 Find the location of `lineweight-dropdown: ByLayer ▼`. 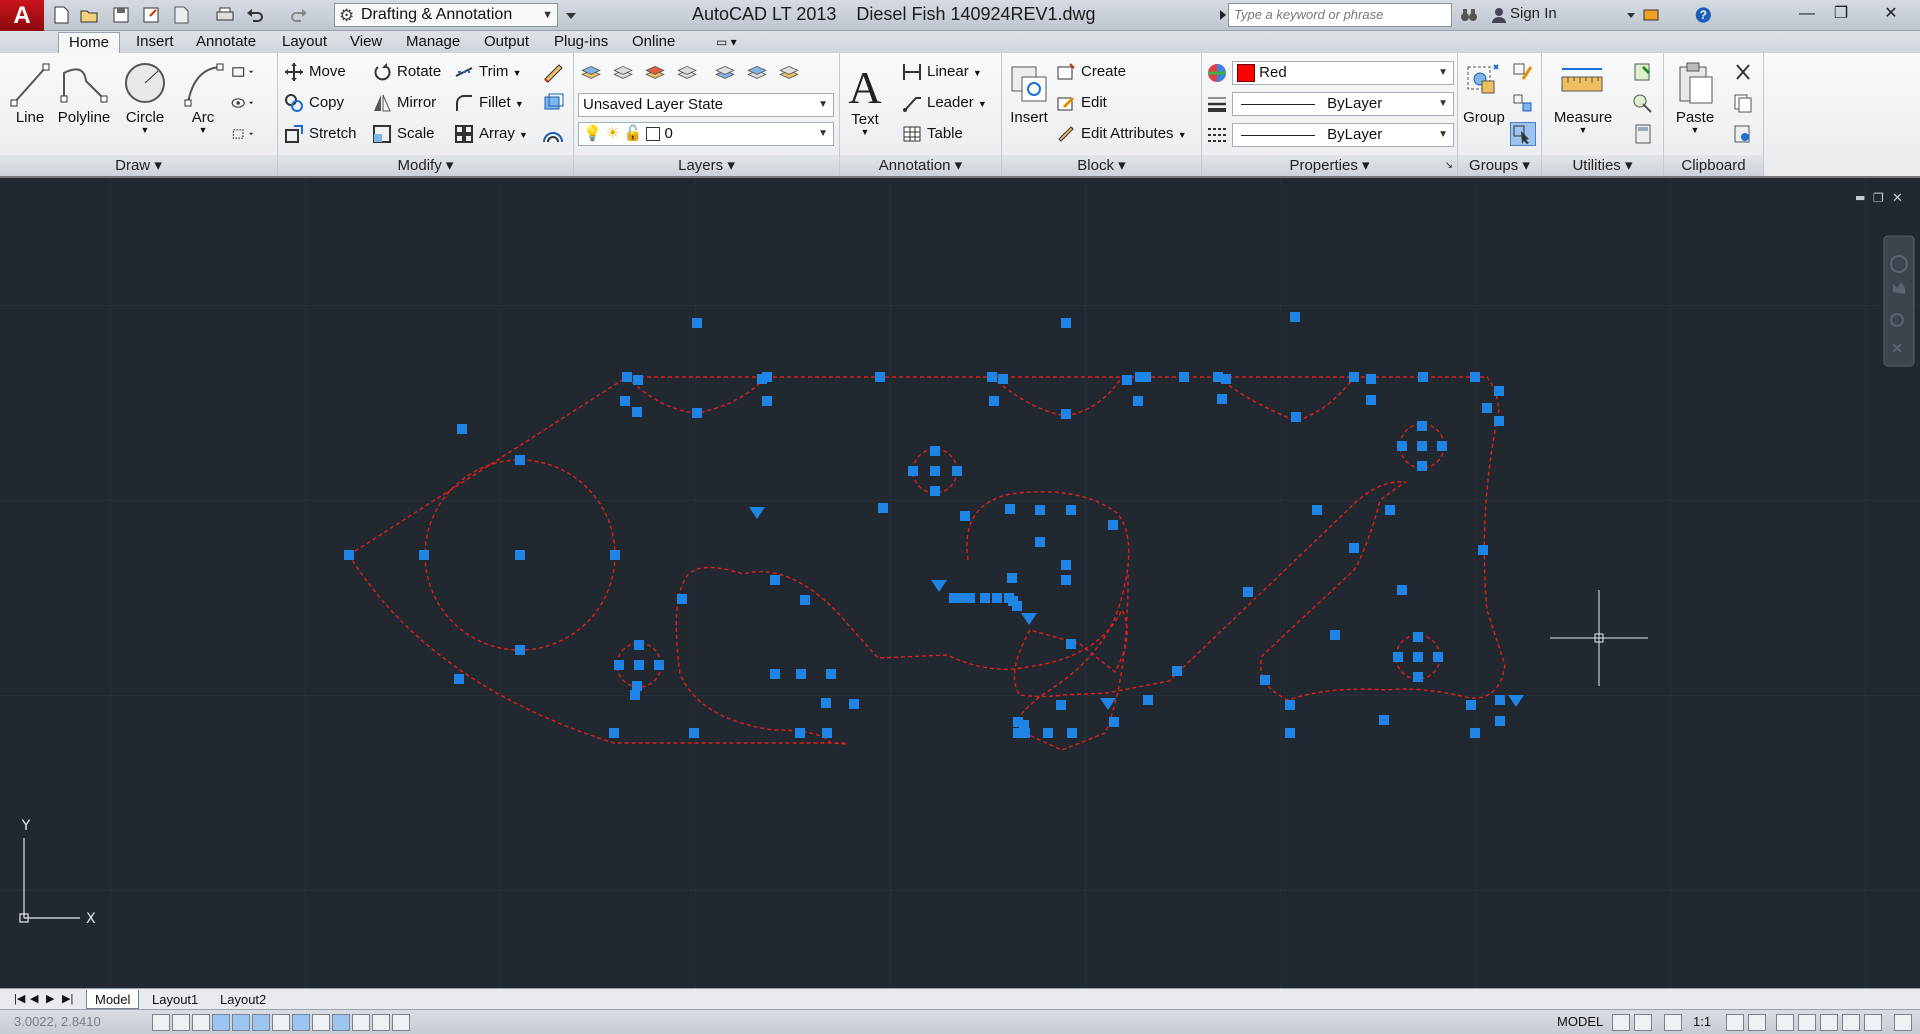

lineweight-dropdown: ByLayer ▼ is located at coordinates (1343, 104).